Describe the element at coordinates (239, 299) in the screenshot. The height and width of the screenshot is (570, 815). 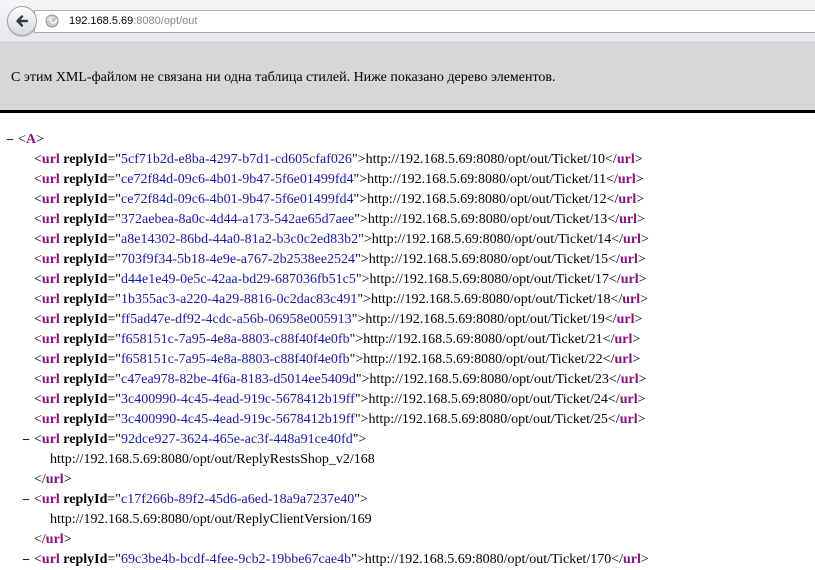
I see `attribute-value: 1b355ac3-a220-4a29-8816-0c2dac83c491` at that location.